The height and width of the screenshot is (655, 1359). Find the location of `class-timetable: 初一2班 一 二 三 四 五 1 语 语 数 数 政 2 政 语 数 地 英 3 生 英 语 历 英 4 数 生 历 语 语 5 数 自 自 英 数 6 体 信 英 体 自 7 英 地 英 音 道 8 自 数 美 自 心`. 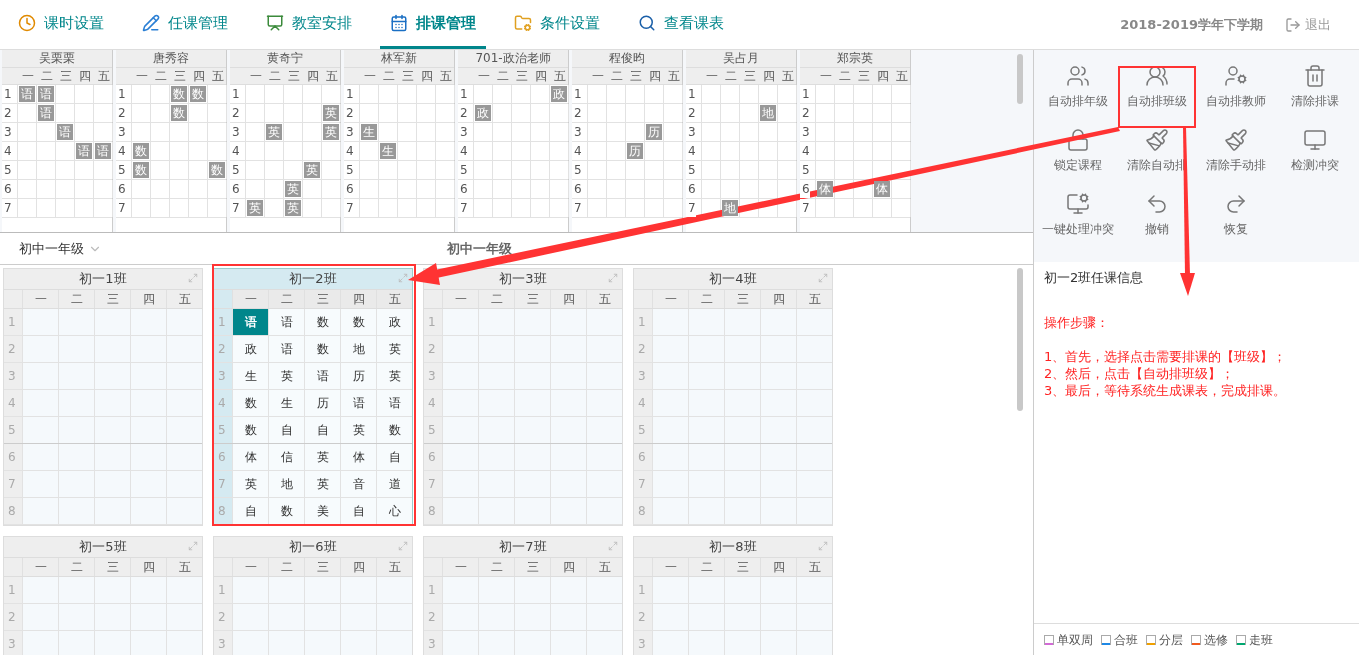

class-timetable: 初一2班 一 二 三 四 五 1 语 语 数 数 政 2 政 语 数 地 英 3 生 英 语 历 英 4 数 生 历 语 语 5 数 自 自 英 数 6 体 信 英 体 自 7 英 地 英 音 道 8 自 数 美 自 心 is located at coordinates (313, 397).